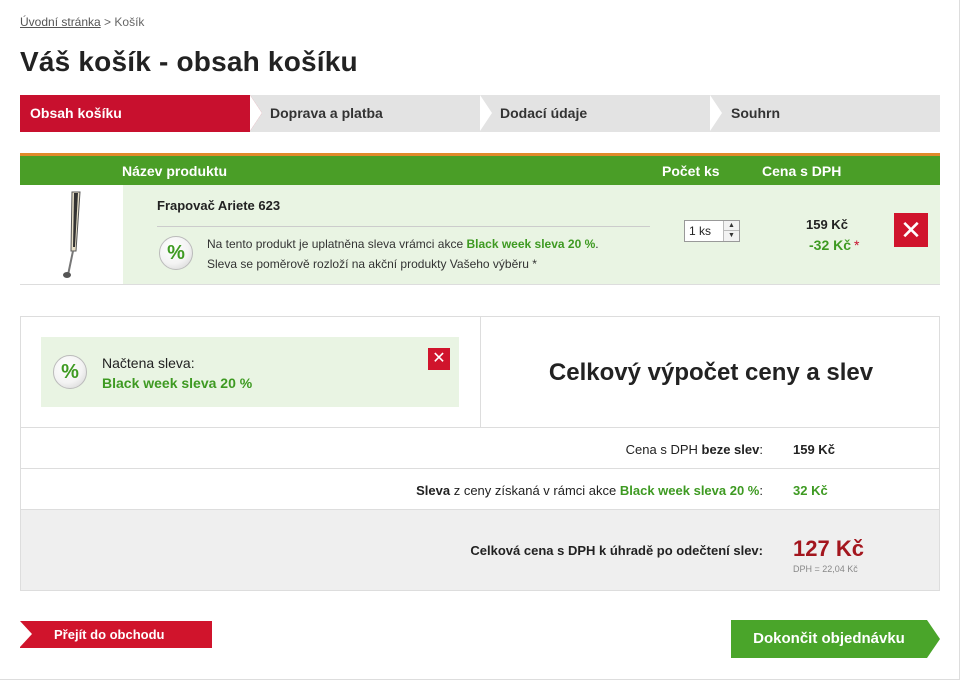  Describe the element at coordinates (60, 22) in the screenshot. I see `breadcrumb-home-link: Úvodní stránka` at that location.